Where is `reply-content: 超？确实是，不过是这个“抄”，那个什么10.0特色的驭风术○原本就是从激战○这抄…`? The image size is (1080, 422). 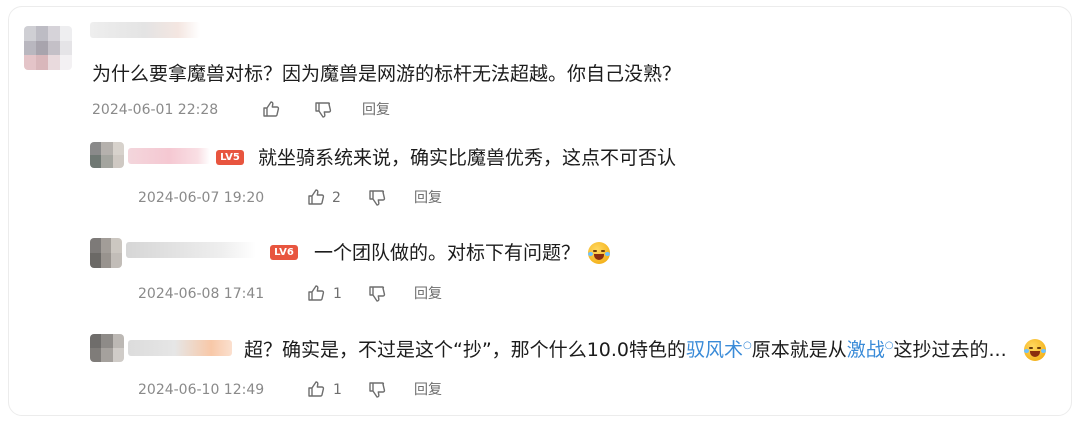 reply-content: 超？确实是，不过是这个“抄”，那个什么10.0特色的驭风术○原本就是从激战○这抄… is located at coordinates (625, 350).